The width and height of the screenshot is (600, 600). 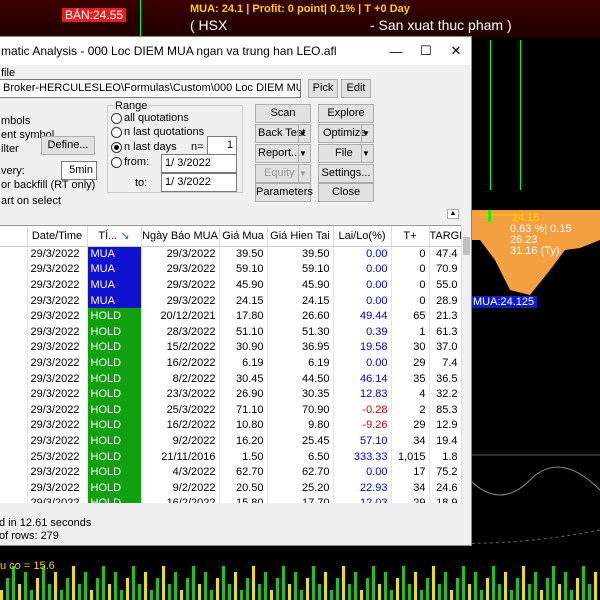 What do you see at coordinates (346, 192) in the screenshot?
I see `close-button: Close` at bounding box center [346, 192].